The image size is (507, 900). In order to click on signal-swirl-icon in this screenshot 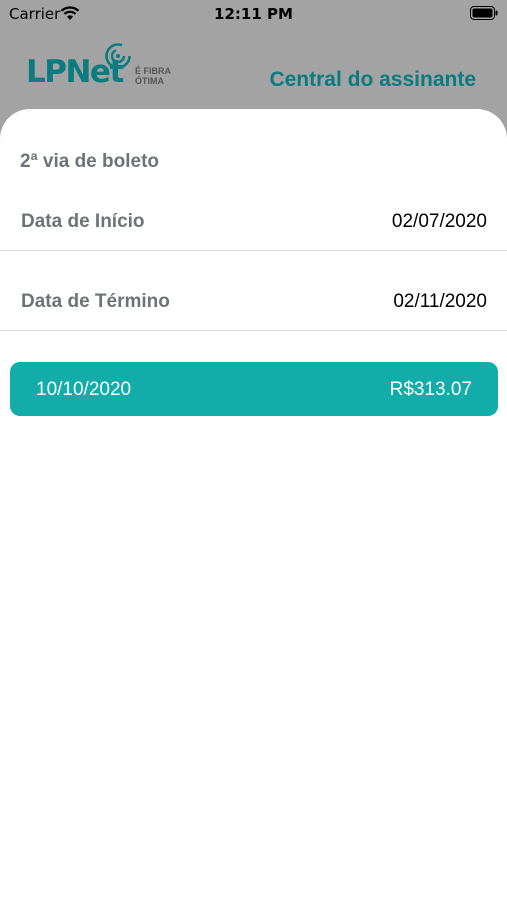, I will do `click(118, 56)`.